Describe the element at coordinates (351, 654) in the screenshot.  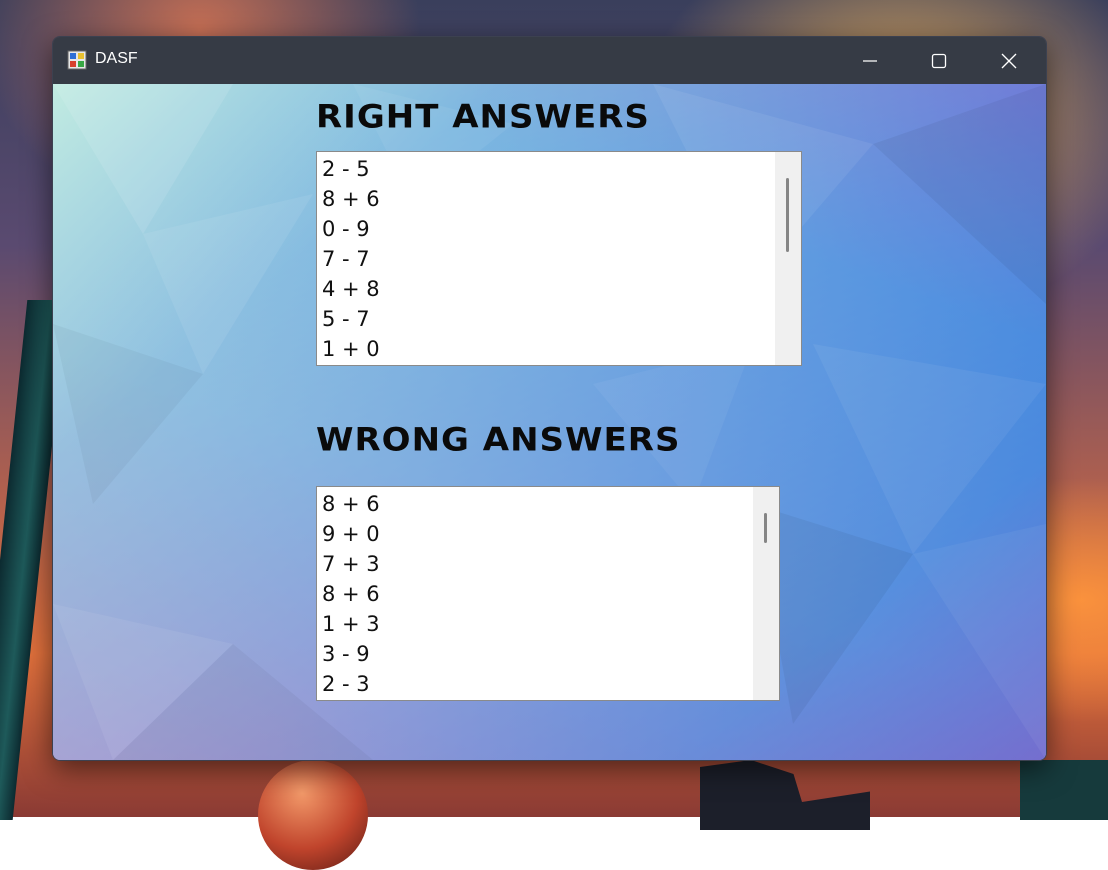
I see `list-item: 3 - 9` at that location.